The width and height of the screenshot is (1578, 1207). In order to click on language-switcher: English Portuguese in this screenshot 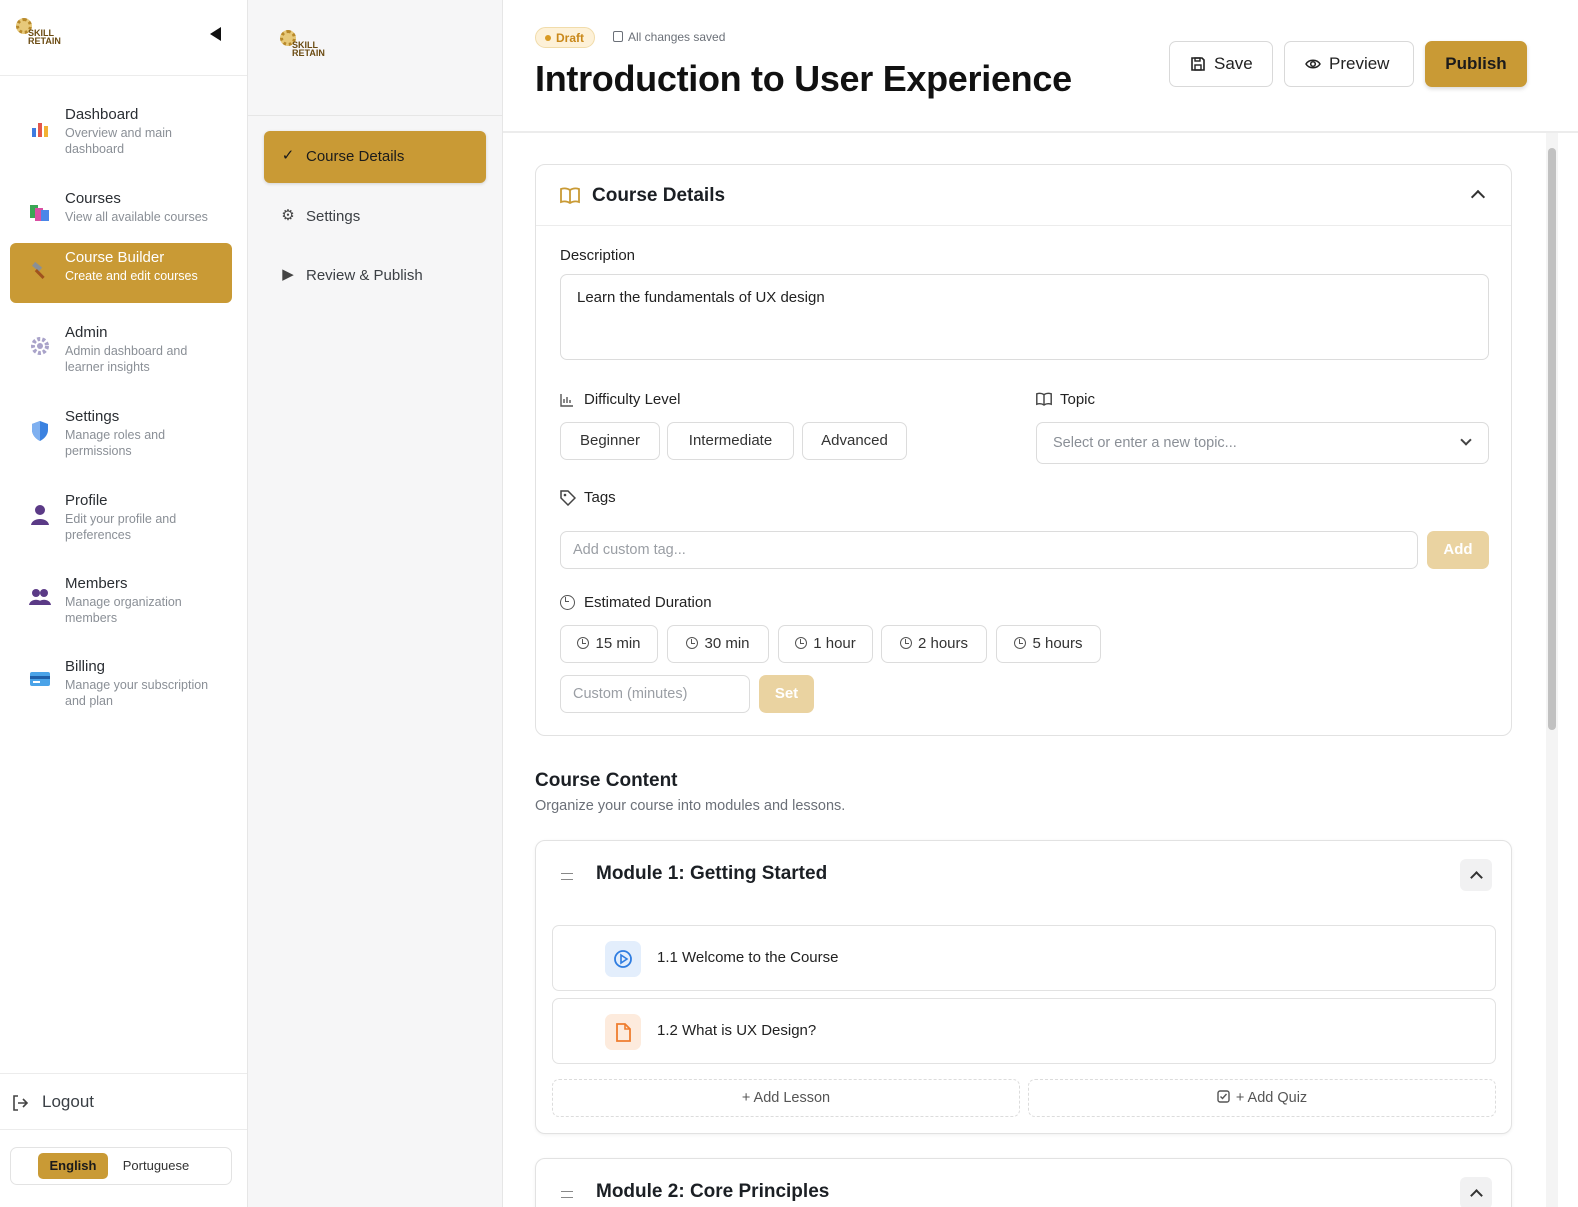, I will do `click(123, 1168)`.